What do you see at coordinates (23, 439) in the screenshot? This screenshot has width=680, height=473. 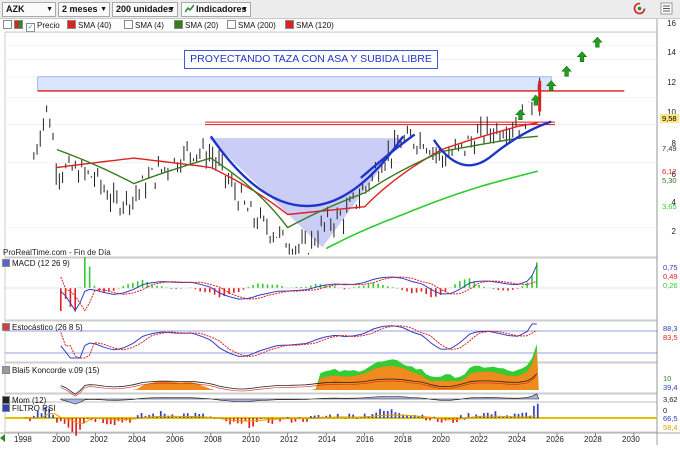 I see `x-tick: 1998` at bounding box center [23, 439].